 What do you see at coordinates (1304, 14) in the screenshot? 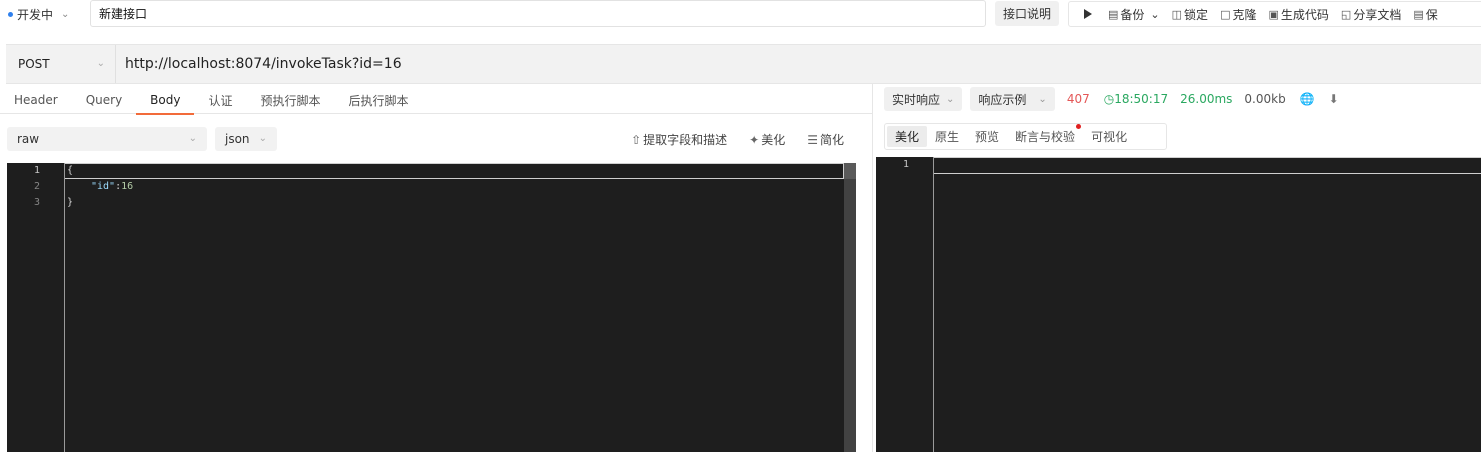
I see `generate-code-label: 生成代码` at bounding box center [1304, 14].